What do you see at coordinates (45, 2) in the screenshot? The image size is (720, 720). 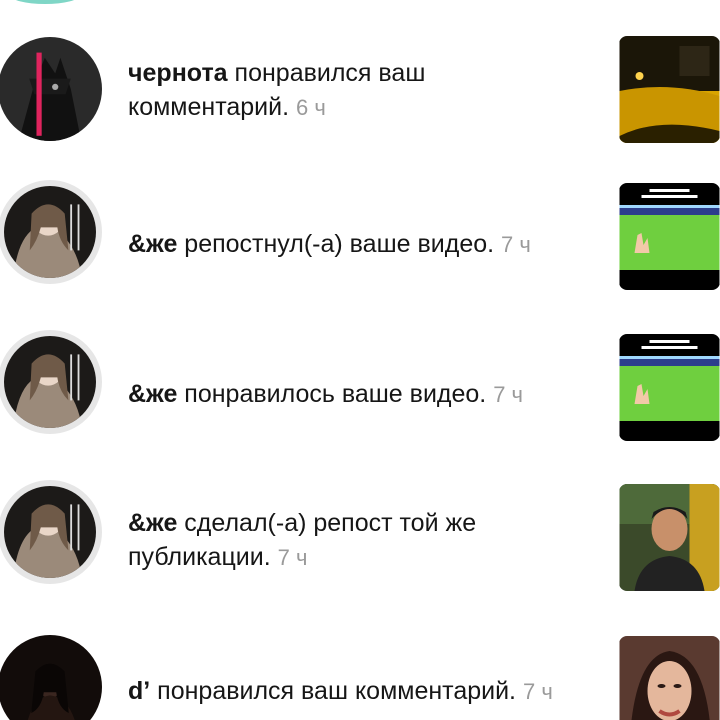 I see `partial-avatar-top` at bounding box center [45, 2].